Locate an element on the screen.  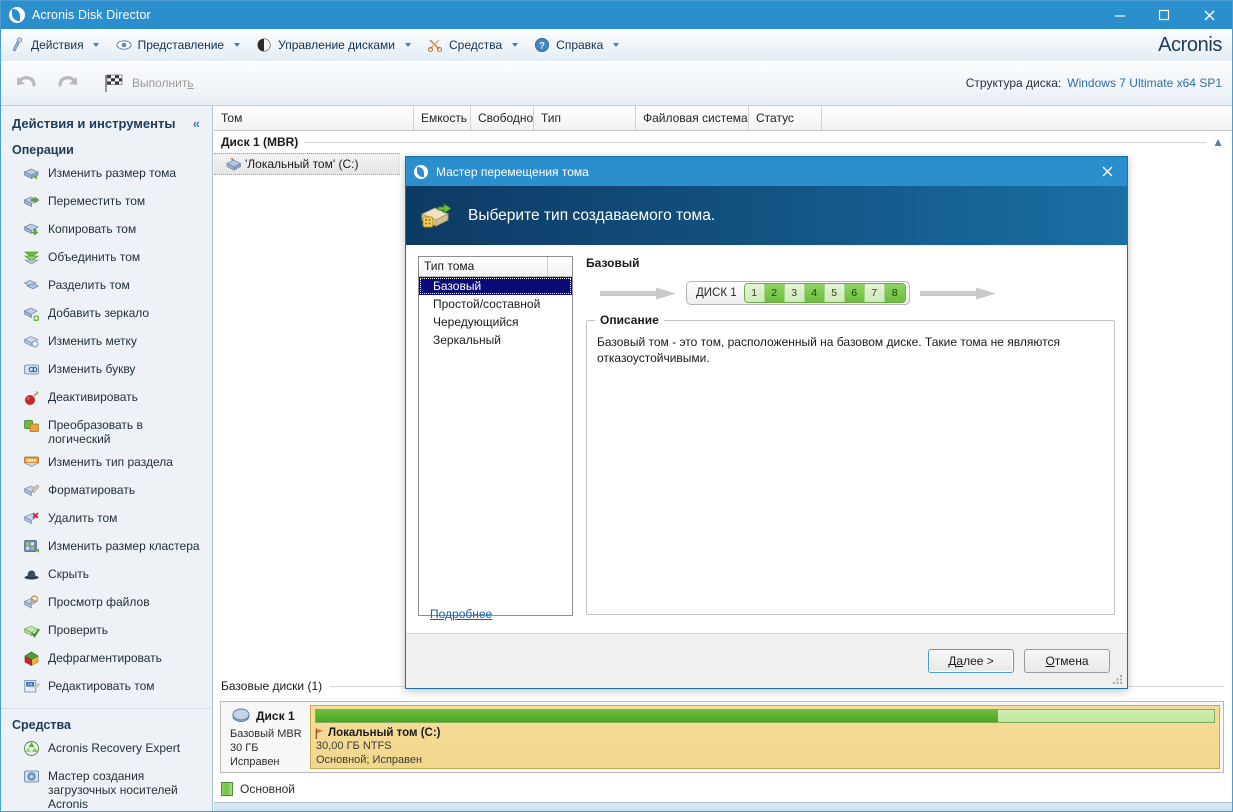
sidebar-item-split-volume: Разделить том is located at coordinates (106, 287).